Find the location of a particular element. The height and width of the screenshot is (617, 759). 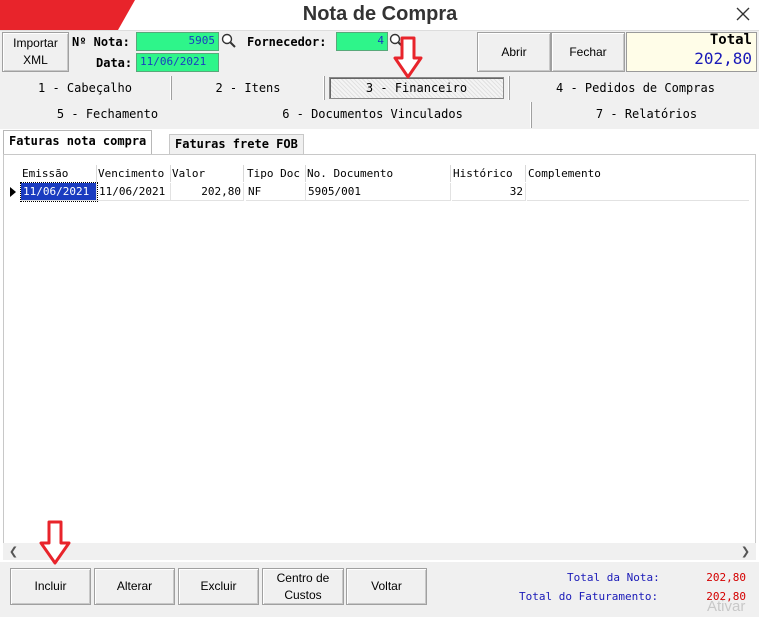

total-value: 202,80 is located at coordinates (723, 58).